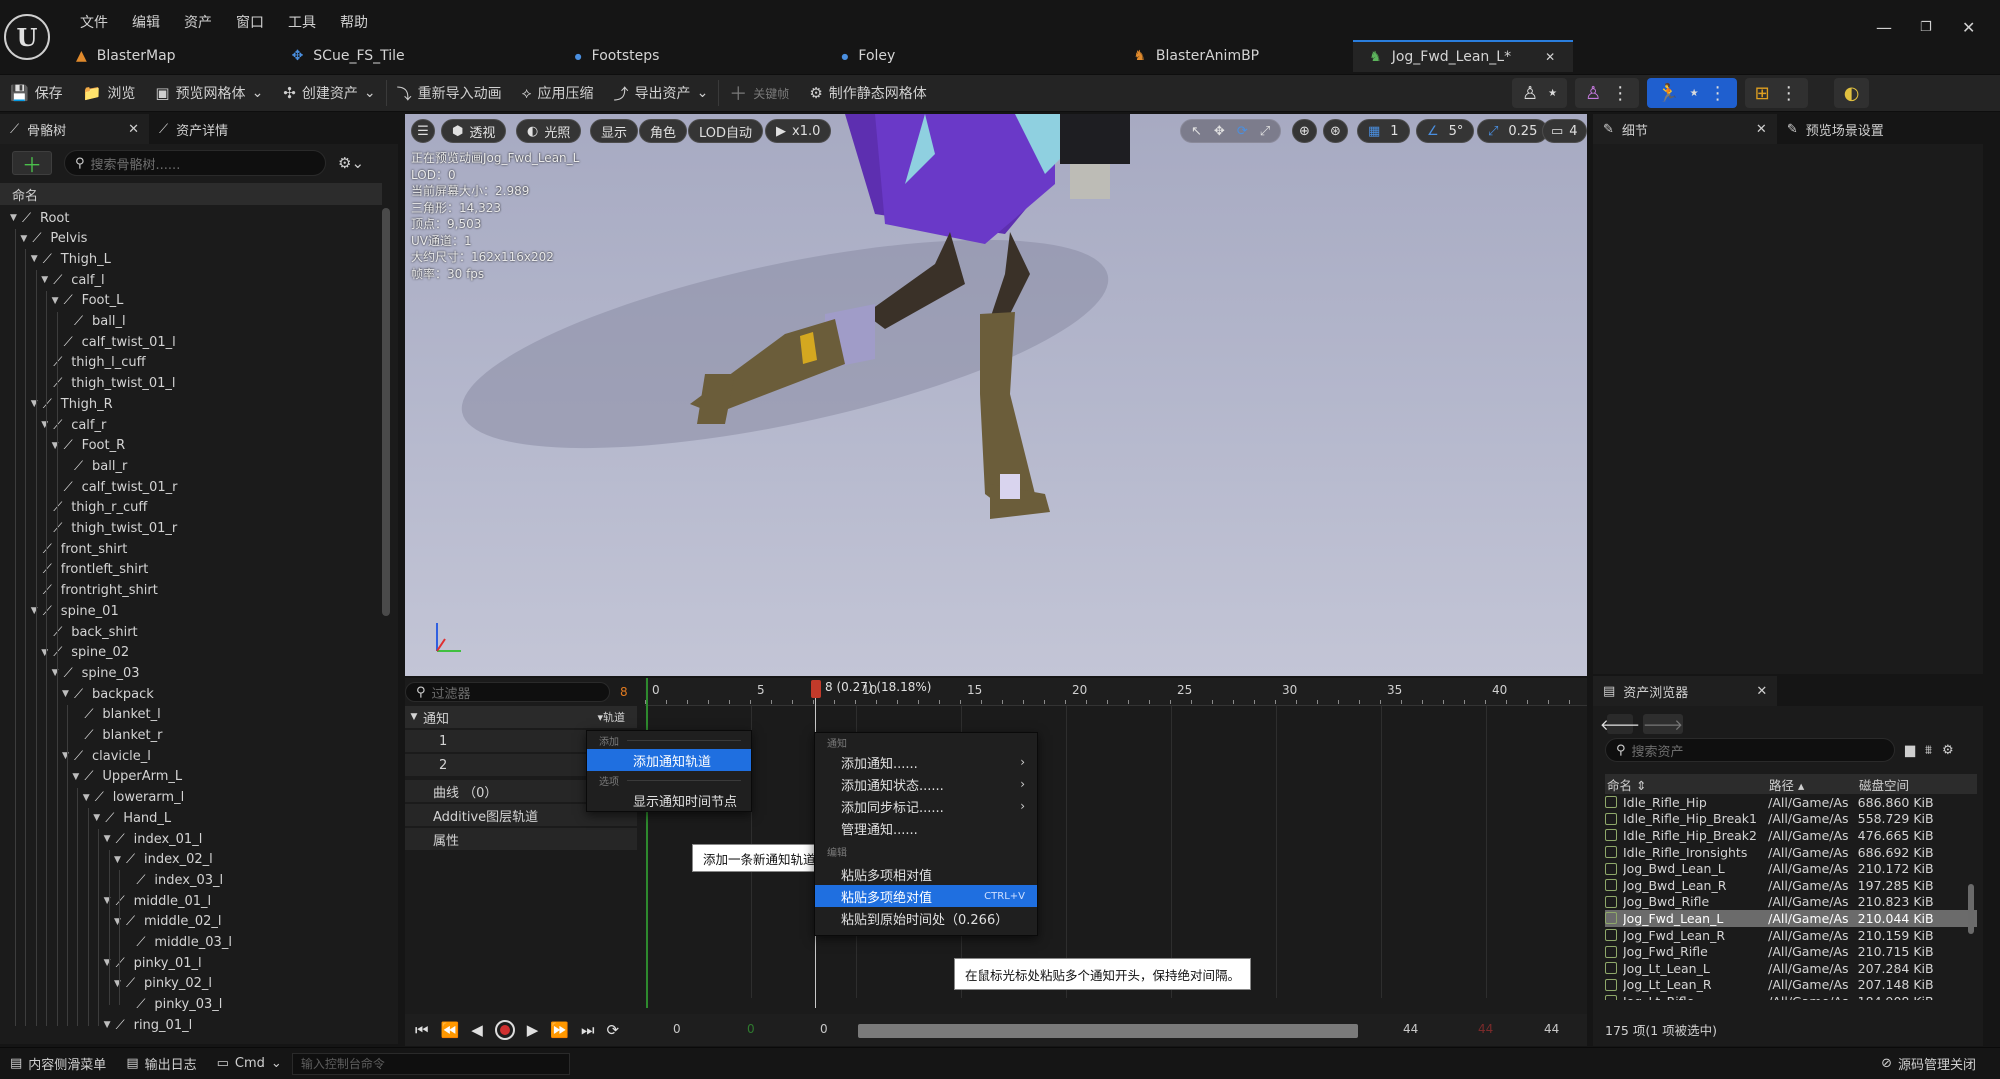  Describe the element at coordinates (94, 591) in the screenshot. I see `bone-row: ⟋ frontright_shirt` at that location.